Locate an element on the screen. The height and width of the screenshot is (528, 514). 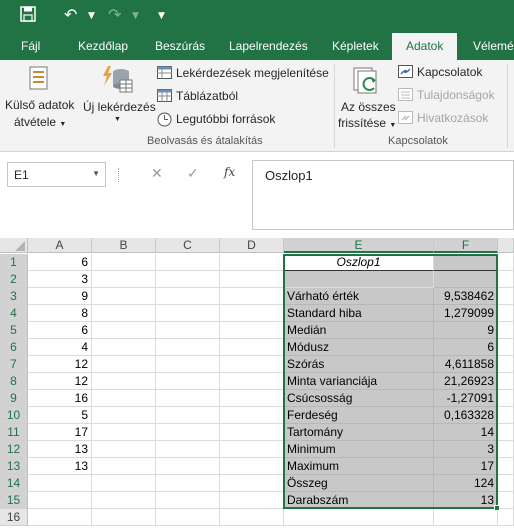
cell-a-value: 3 is located at coordinates (60, 279).